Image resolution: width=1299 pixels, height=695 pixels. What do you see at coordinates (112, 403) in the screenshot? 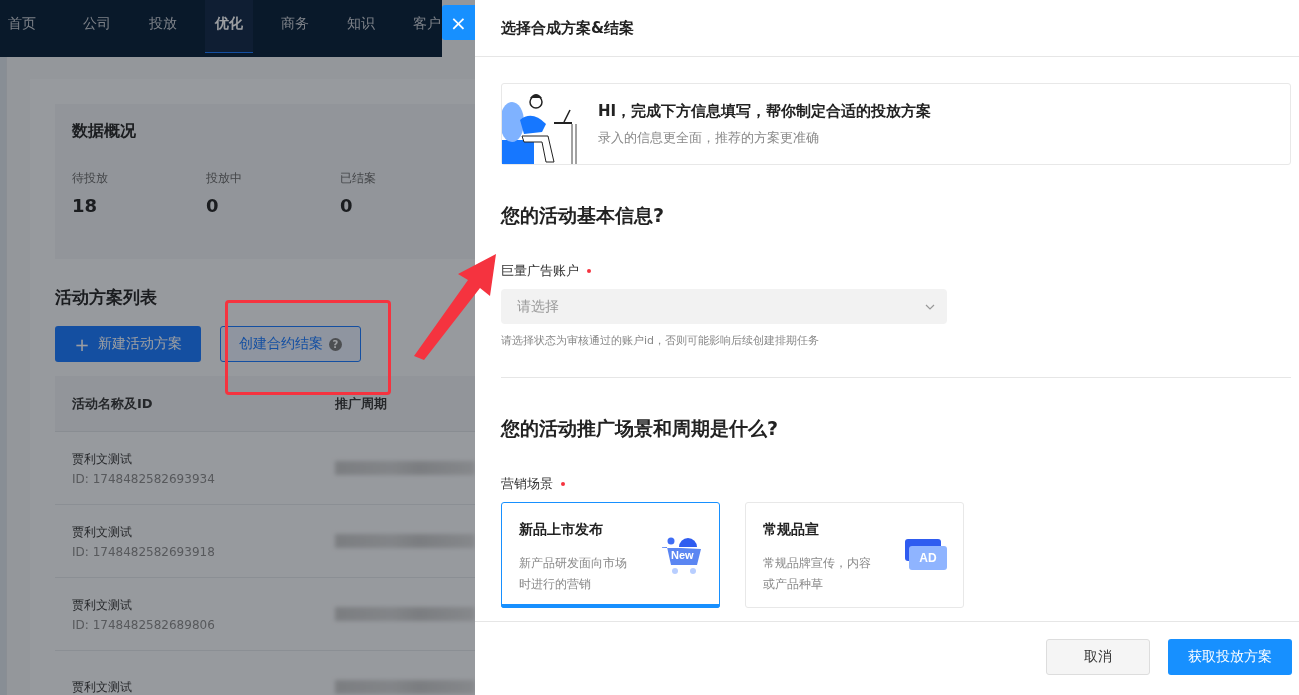
I see `column-header: 活动名称及ID` at bounding box center [112, 403].